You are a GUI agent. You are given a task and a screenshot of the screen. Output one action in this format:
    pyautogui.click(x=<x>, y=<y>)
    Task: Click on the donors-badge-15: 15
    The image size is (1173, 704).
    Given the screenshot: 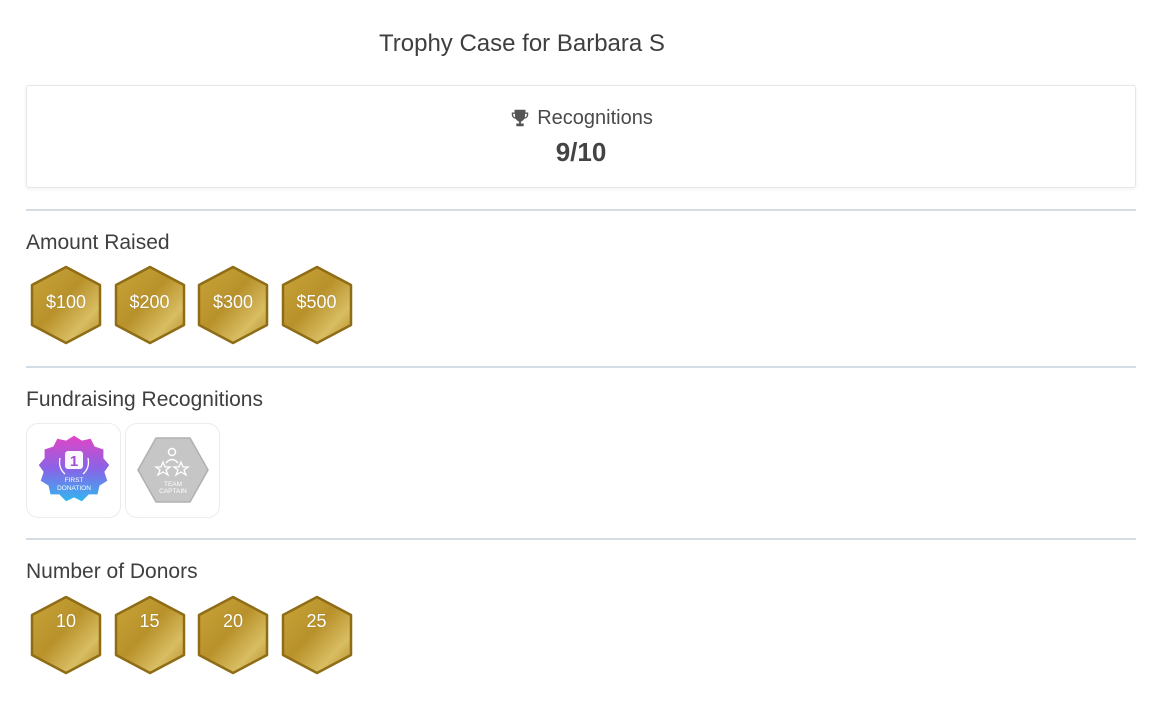 What is the action you would take?
    pyautogui.click(x=150, y=635)
    